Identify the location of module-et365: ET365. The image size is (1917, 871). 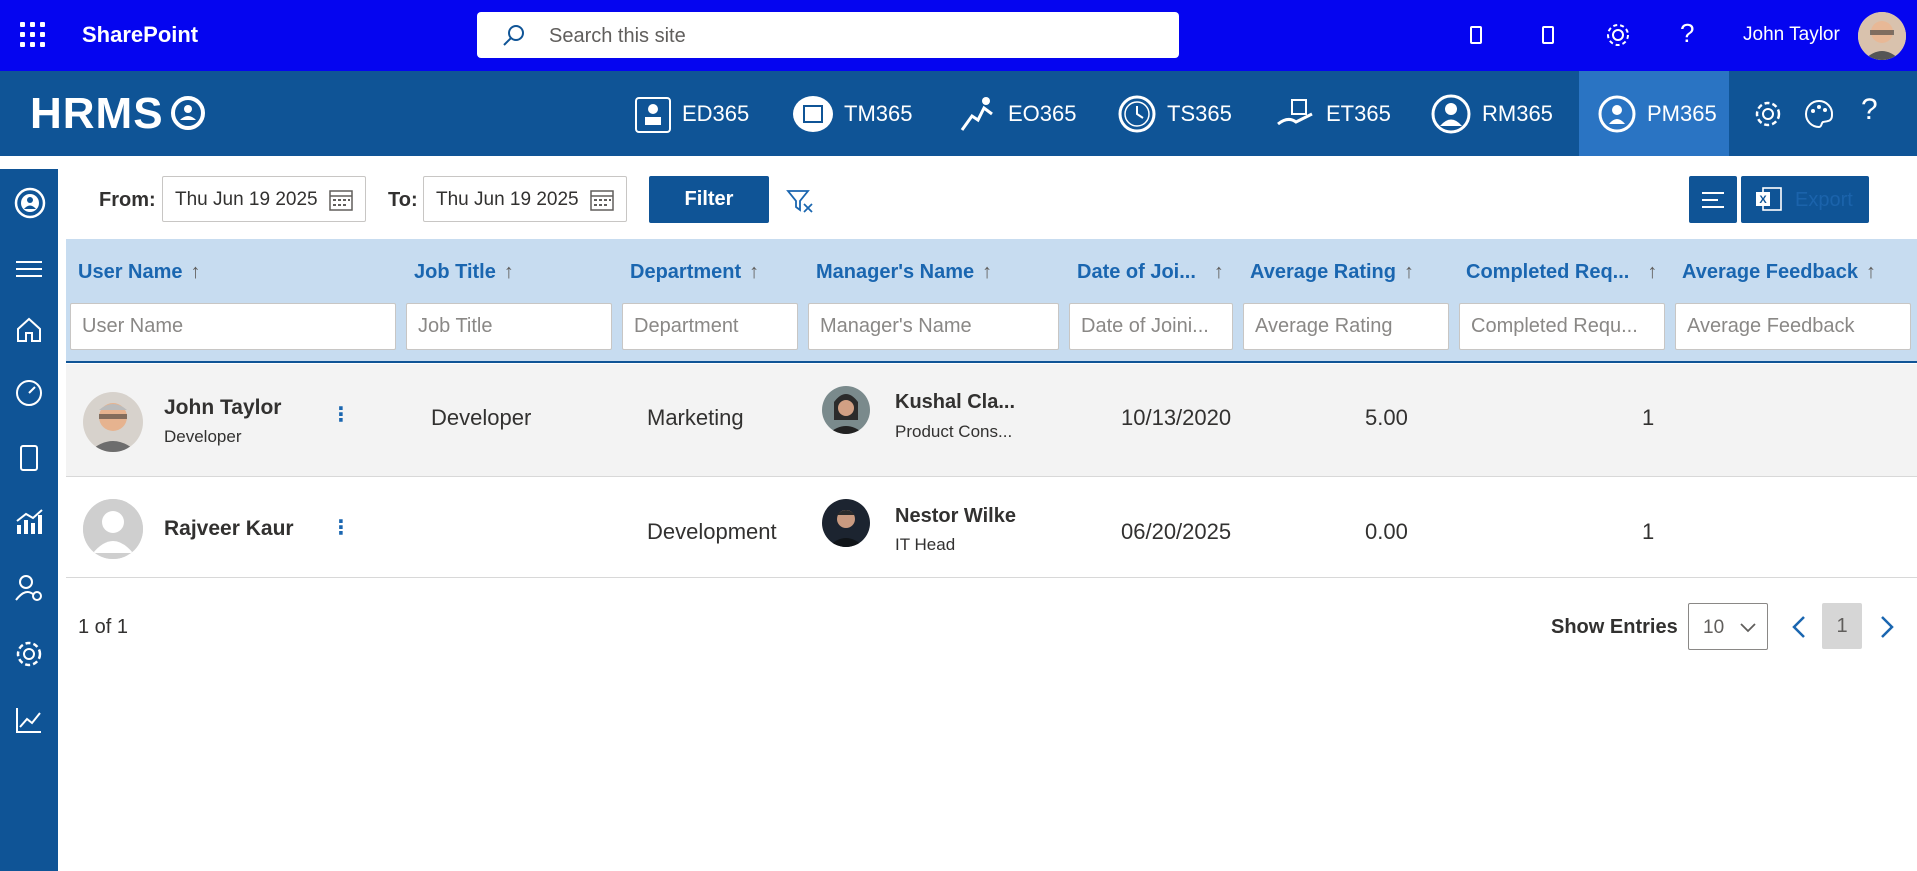
(1332, 113).